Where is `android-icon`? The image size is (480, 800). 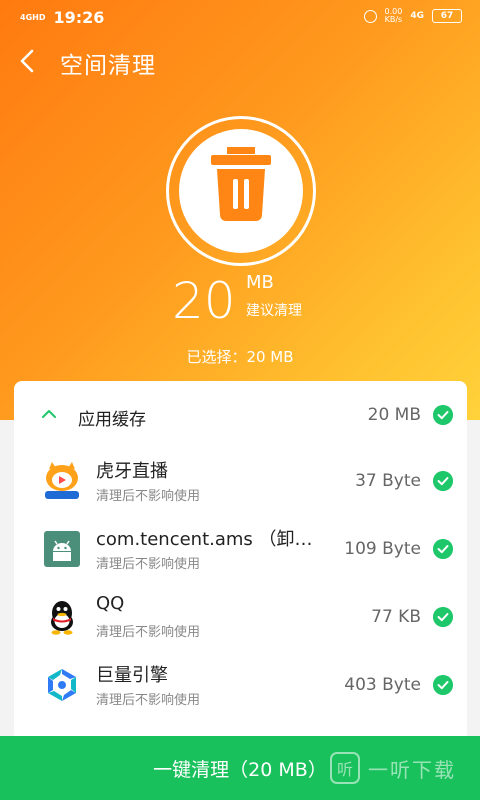 android-icon is located at coordinates (62, 549).